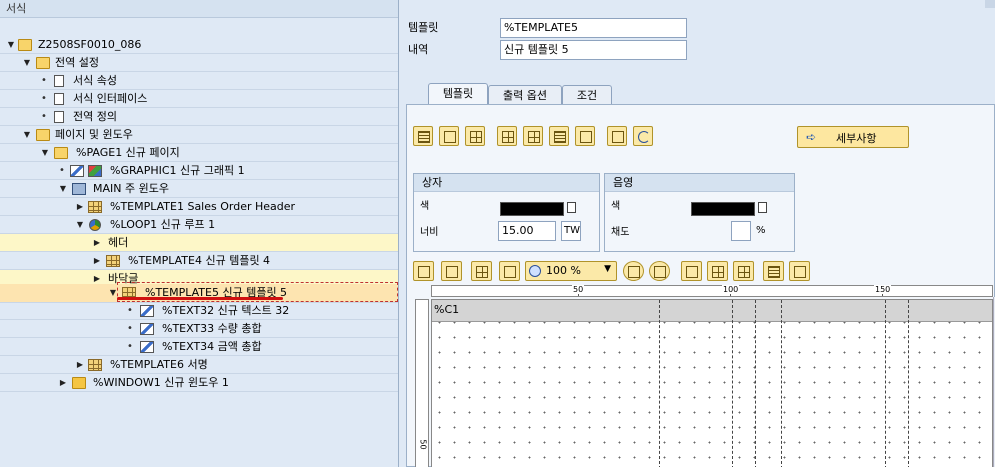 This screenshot has width=995, height=467. Describe the element at coordinates (199, 117) in the screenshot. I see `tree-node-global-definitions: • 전역 정의` at that location.